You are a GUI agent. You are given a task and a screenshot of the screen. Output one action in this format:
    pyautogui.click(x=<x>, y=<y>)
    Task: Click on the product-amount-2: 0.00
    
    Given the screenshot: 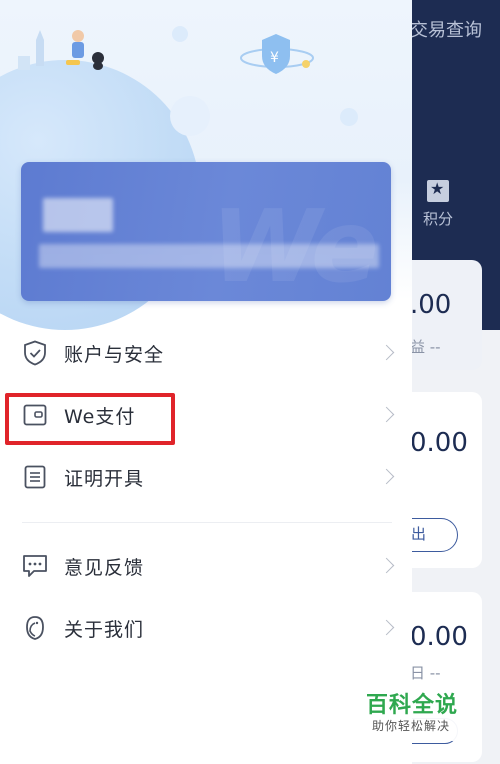 What is the action you would take?
    pyautogui.click(x=439, y=637)
    